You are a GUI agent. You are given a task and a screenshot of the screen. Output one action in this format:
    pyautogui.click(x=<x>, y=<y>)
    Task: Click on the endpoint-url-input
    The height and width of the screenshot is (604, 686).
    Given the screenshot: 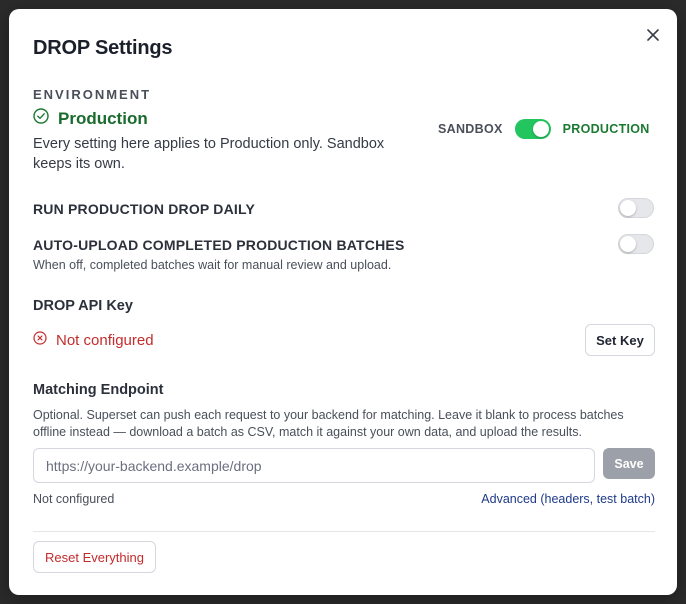 What is the action you would take?
    pyautogui.click(x=314, y=465)
    